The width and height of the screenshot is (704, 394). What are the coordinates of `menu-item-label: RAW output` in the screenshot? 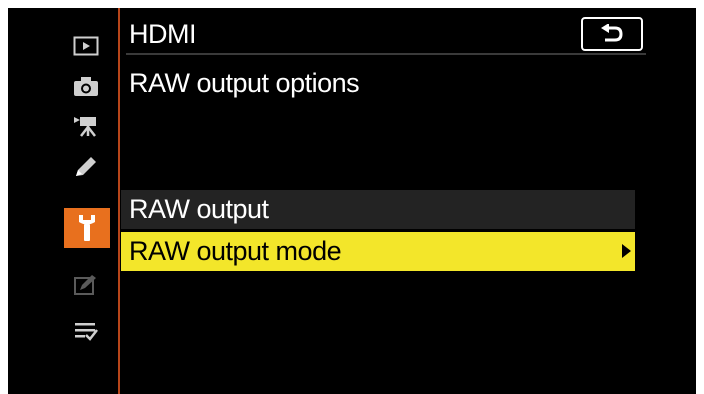 It's located at (199, 209).